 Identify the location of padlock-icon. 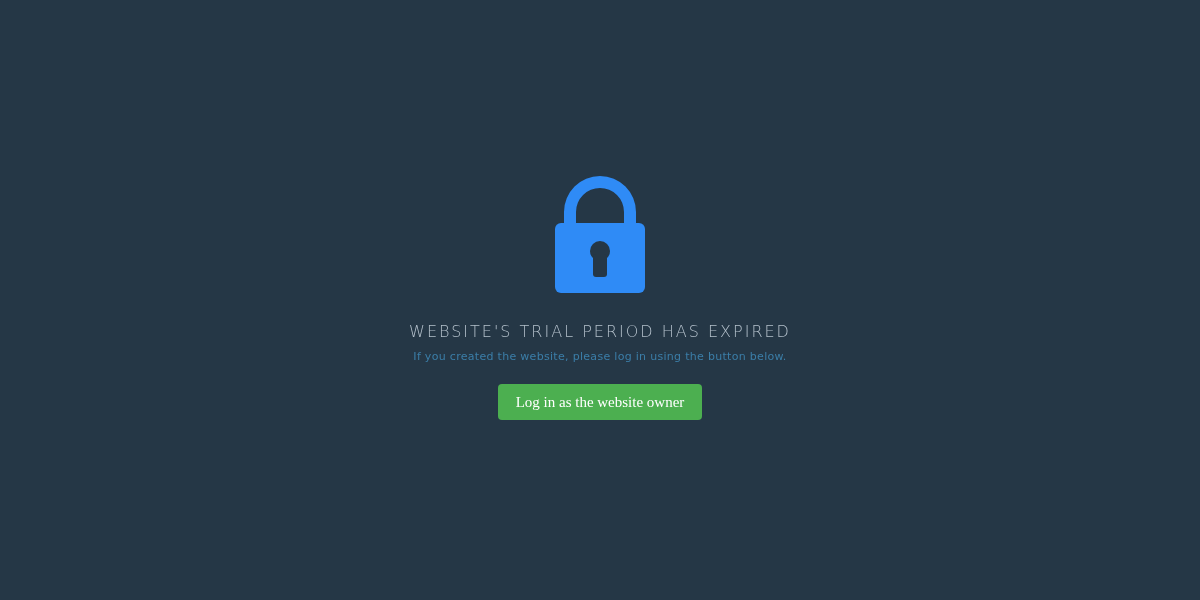
(600, 234).